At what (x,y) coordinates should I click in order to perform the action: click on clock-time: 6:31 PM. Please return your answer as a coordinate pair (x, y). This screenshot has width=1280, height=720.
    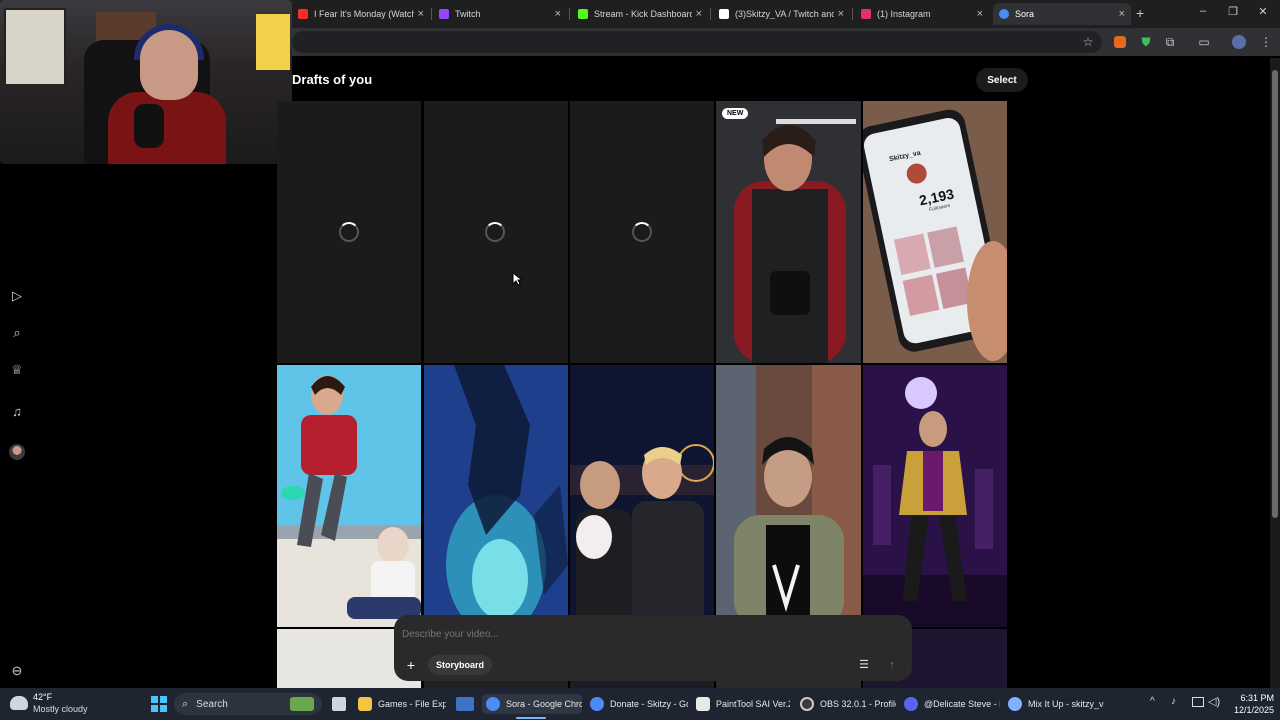
    Looking at the image, I should click on (1253, 698).